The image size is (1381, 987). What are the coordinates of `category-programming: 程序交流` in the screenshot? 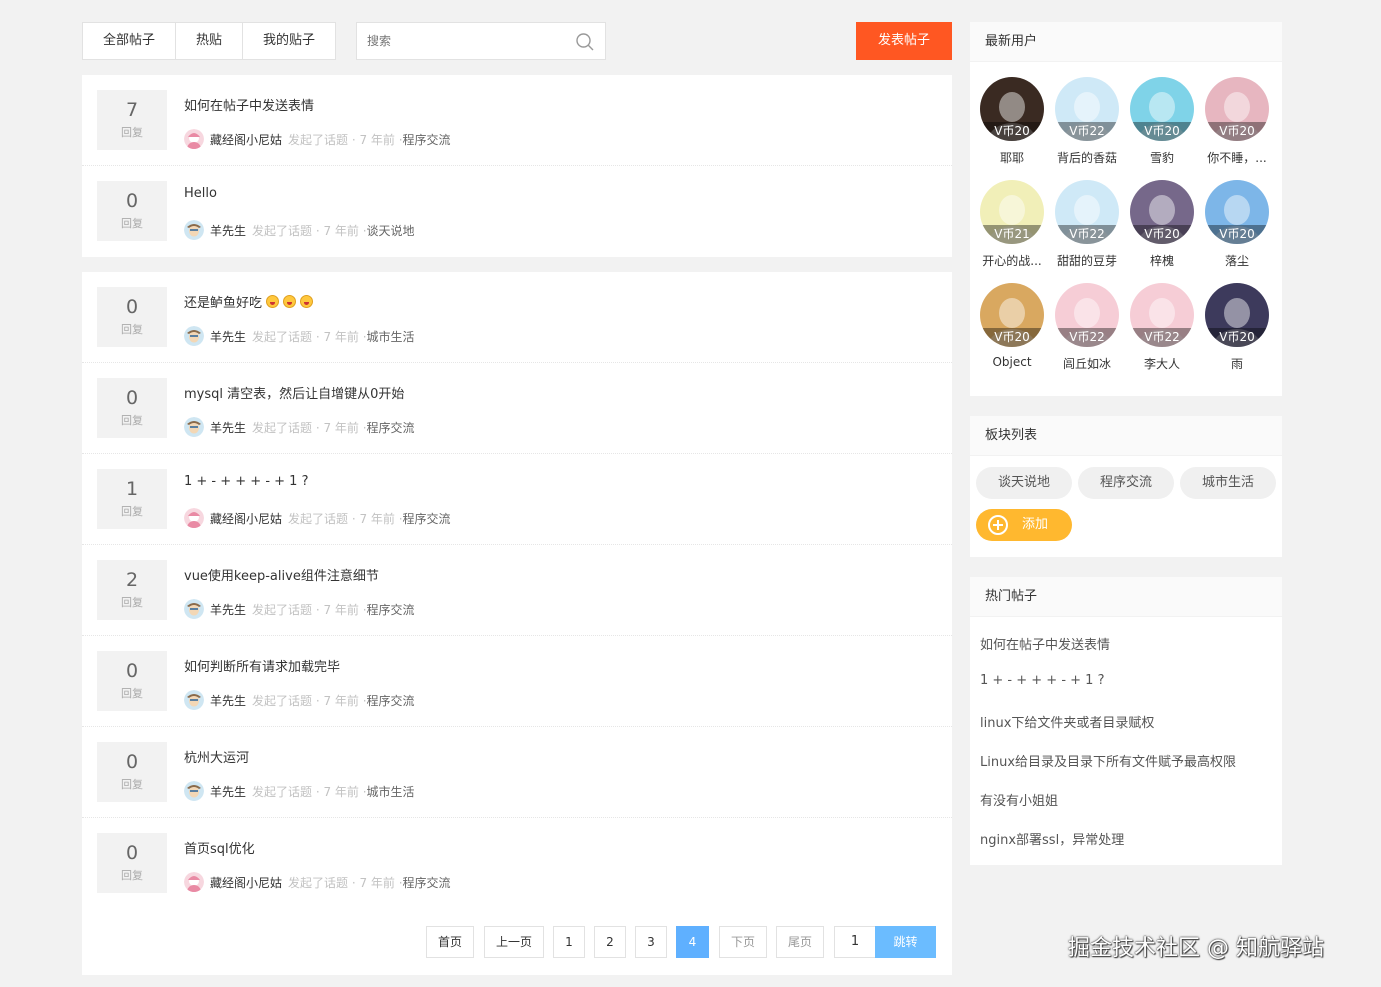 It's located at (1126, 483).